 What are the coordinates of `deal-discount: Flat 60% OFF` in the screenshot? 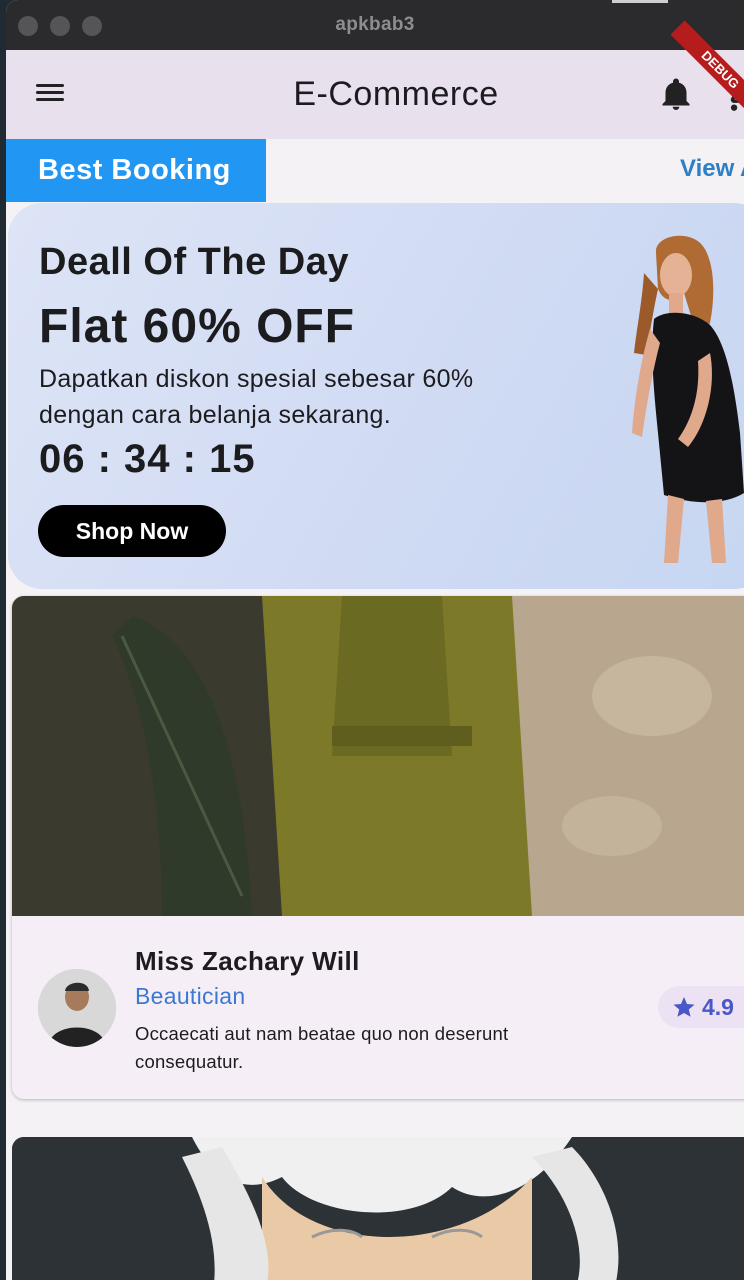 It's located at (197, 326).